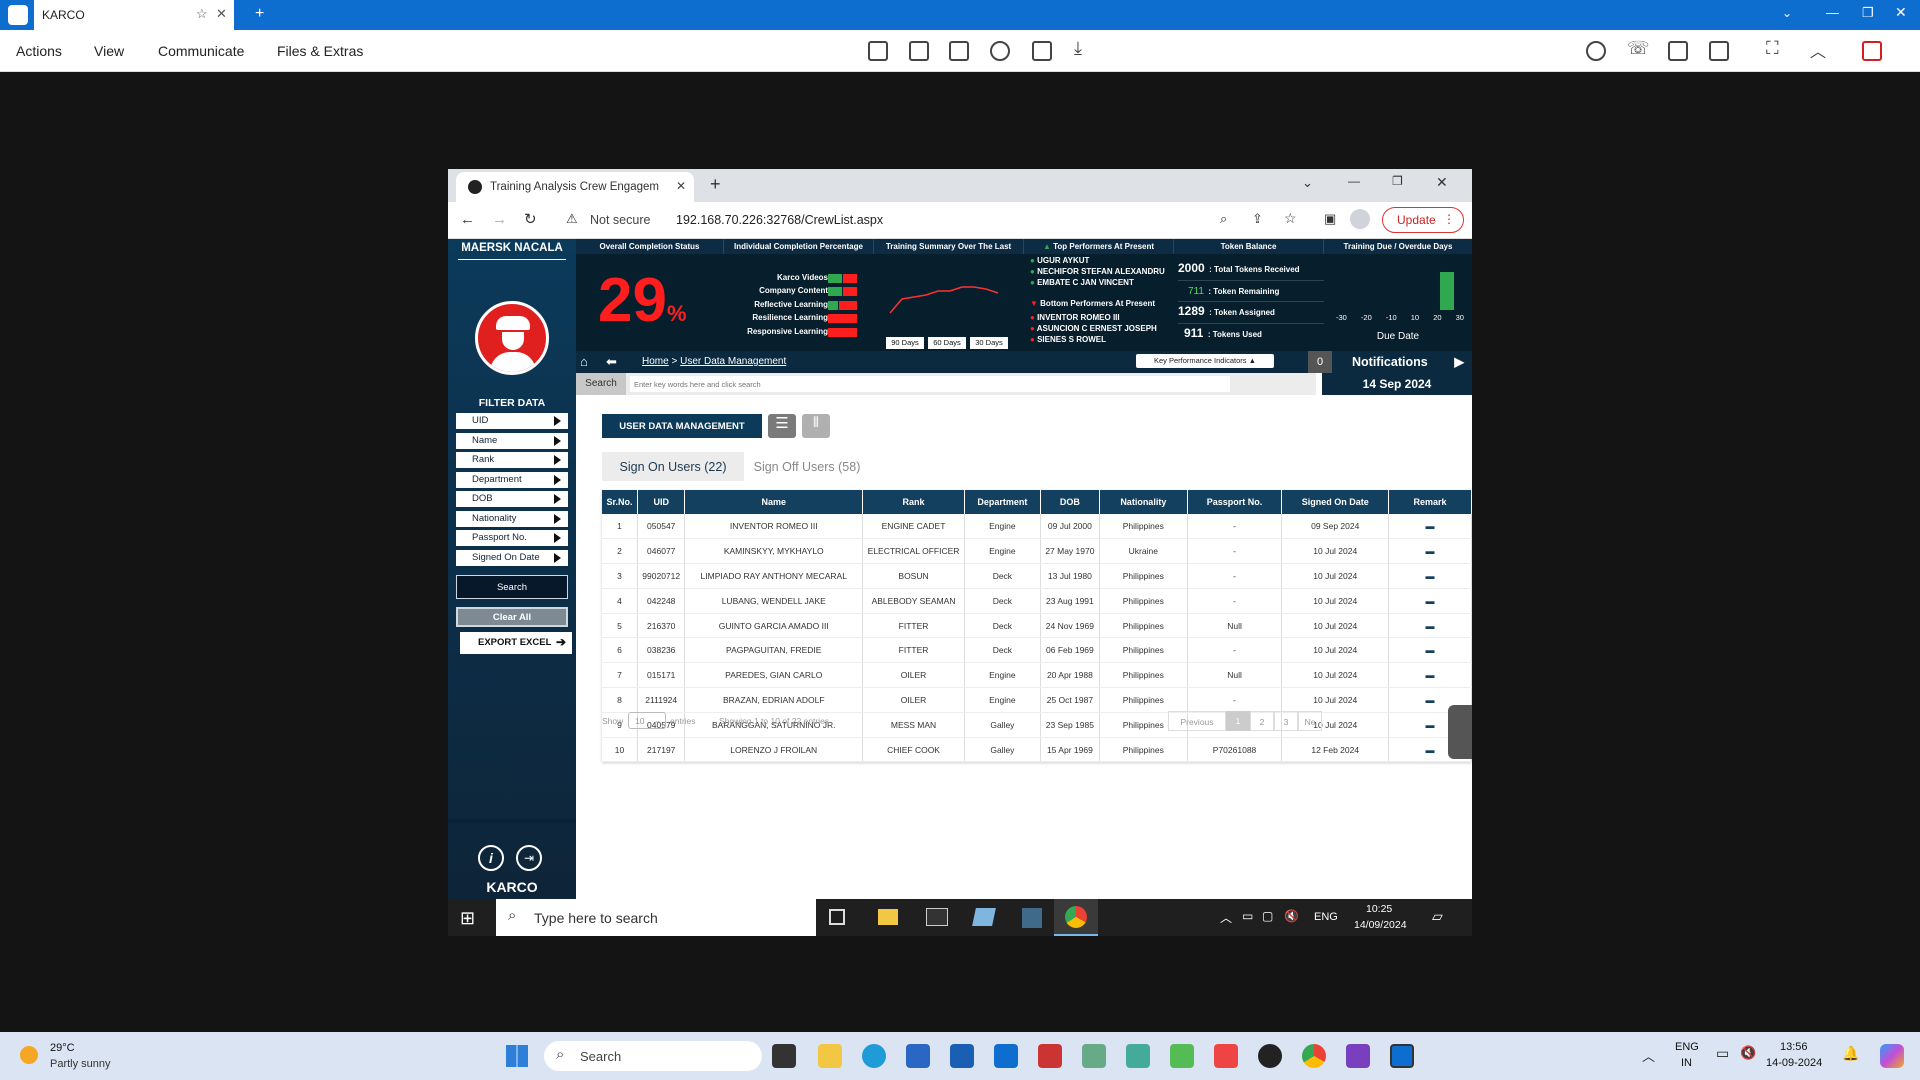 The image size is (1920, 1080). I want to click on windows-start-icon: ⊞, so click(467, 918).